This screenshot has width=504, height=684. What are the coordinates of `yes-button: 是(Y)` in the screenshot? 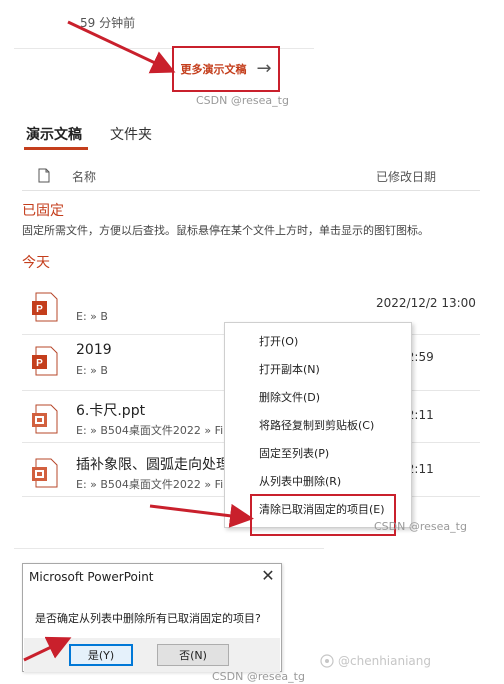 It's located at (101, 655).